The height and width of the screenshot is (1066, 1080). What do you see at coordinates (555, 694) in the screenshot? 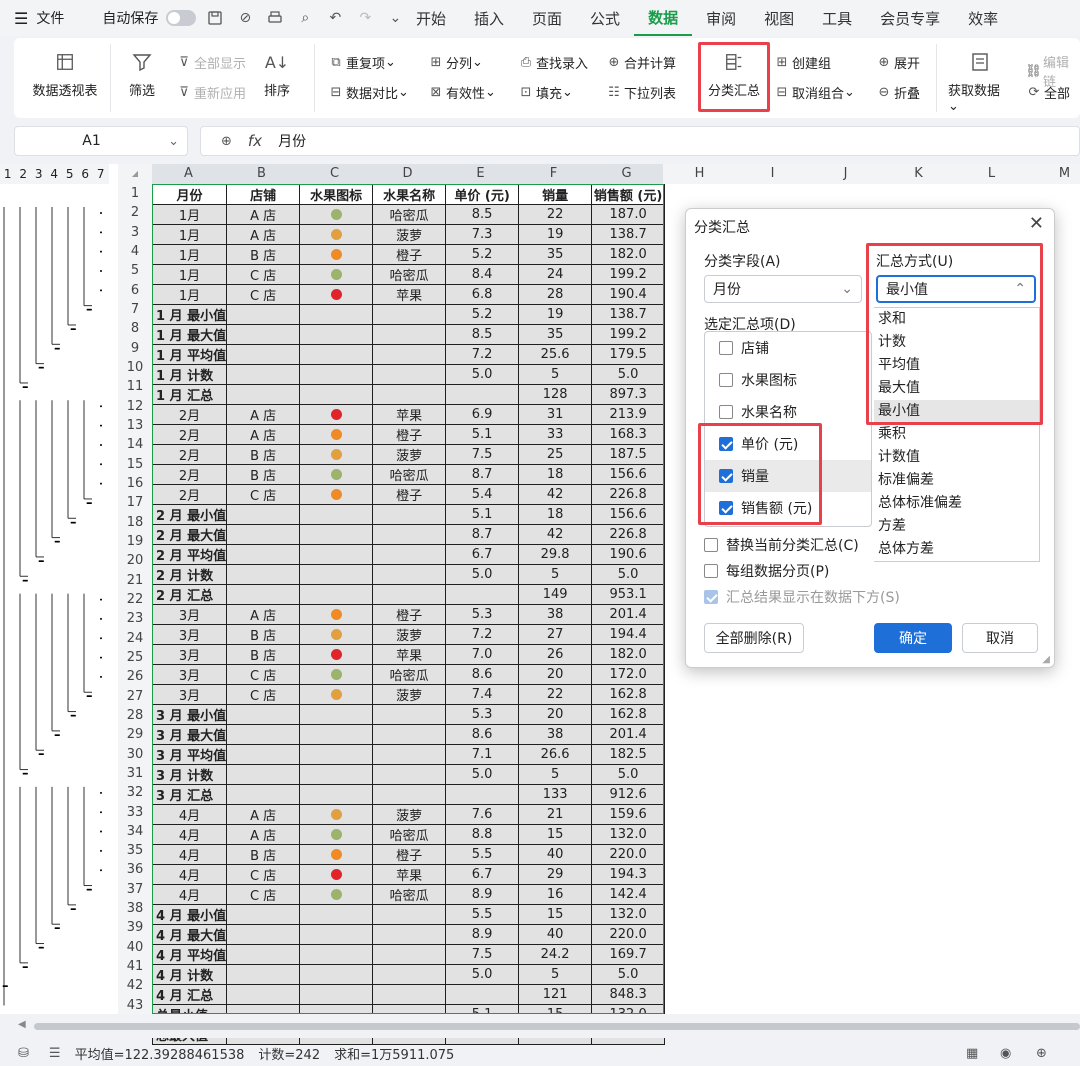
I see `table-cell: 22` at bounding box center [555, 694].